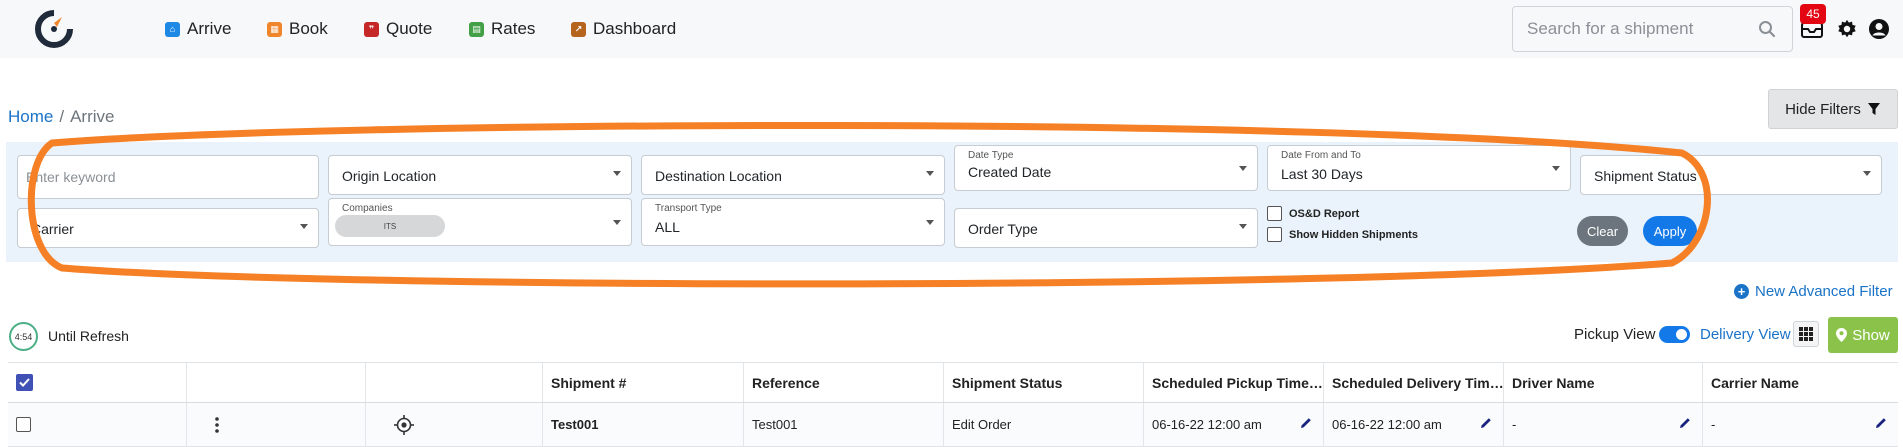 The height and width of the screenshot is (447, 1903). I want to click on date-range-label: Date From and To, so click(1321, 155).